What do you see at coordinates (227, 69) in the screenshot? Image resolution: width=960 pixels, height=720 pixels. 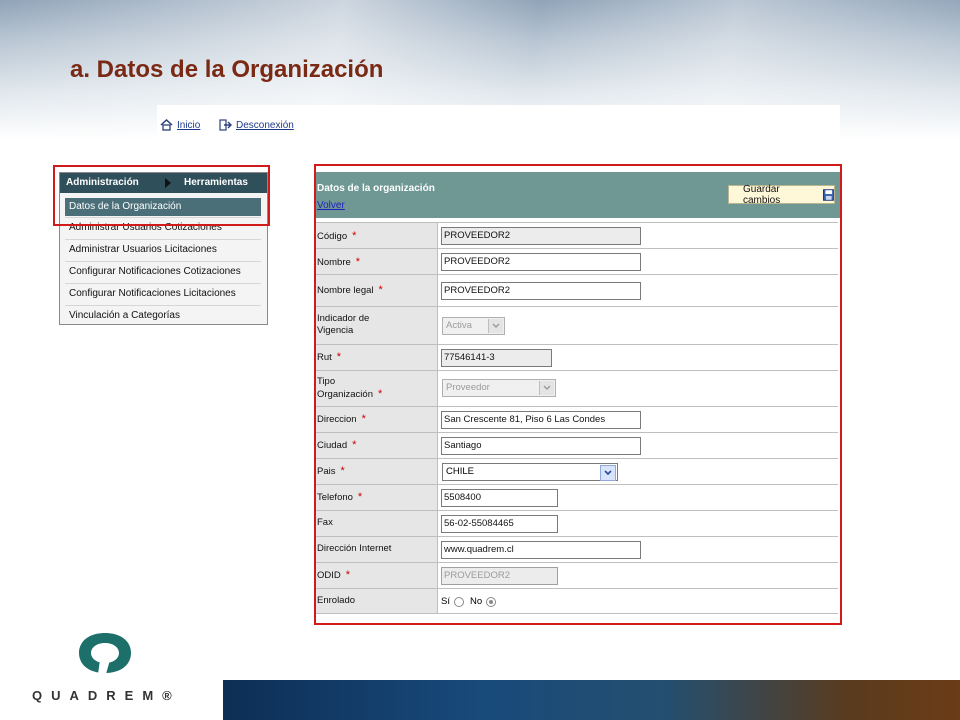 I see `slide-title: a. Datos de la Organización` at bounding box center [227, 69].